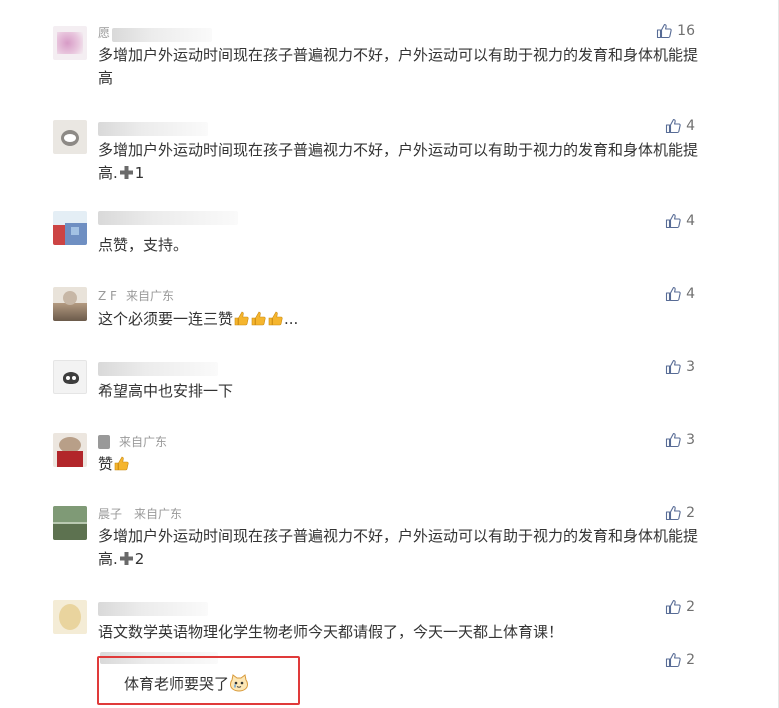  I want to click on commenter-name: 愿, so click(104, 33).